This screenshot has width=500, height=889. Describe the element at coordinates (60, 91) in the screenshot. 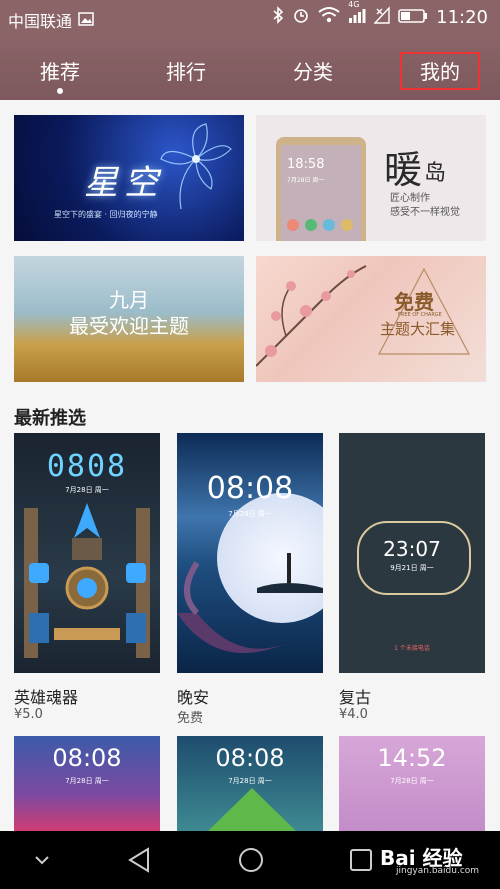

I see `selected-tab-indicator` at that location.